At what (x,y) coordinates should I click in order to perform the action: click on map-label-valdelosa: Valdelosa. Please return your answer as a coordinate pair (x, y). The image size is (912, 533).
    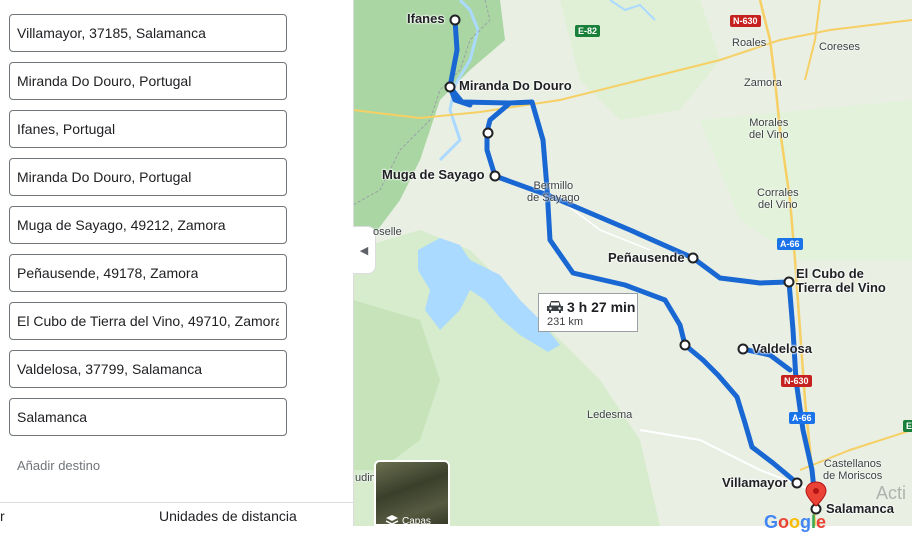
    Looking at the image, I should click on (782, 348).